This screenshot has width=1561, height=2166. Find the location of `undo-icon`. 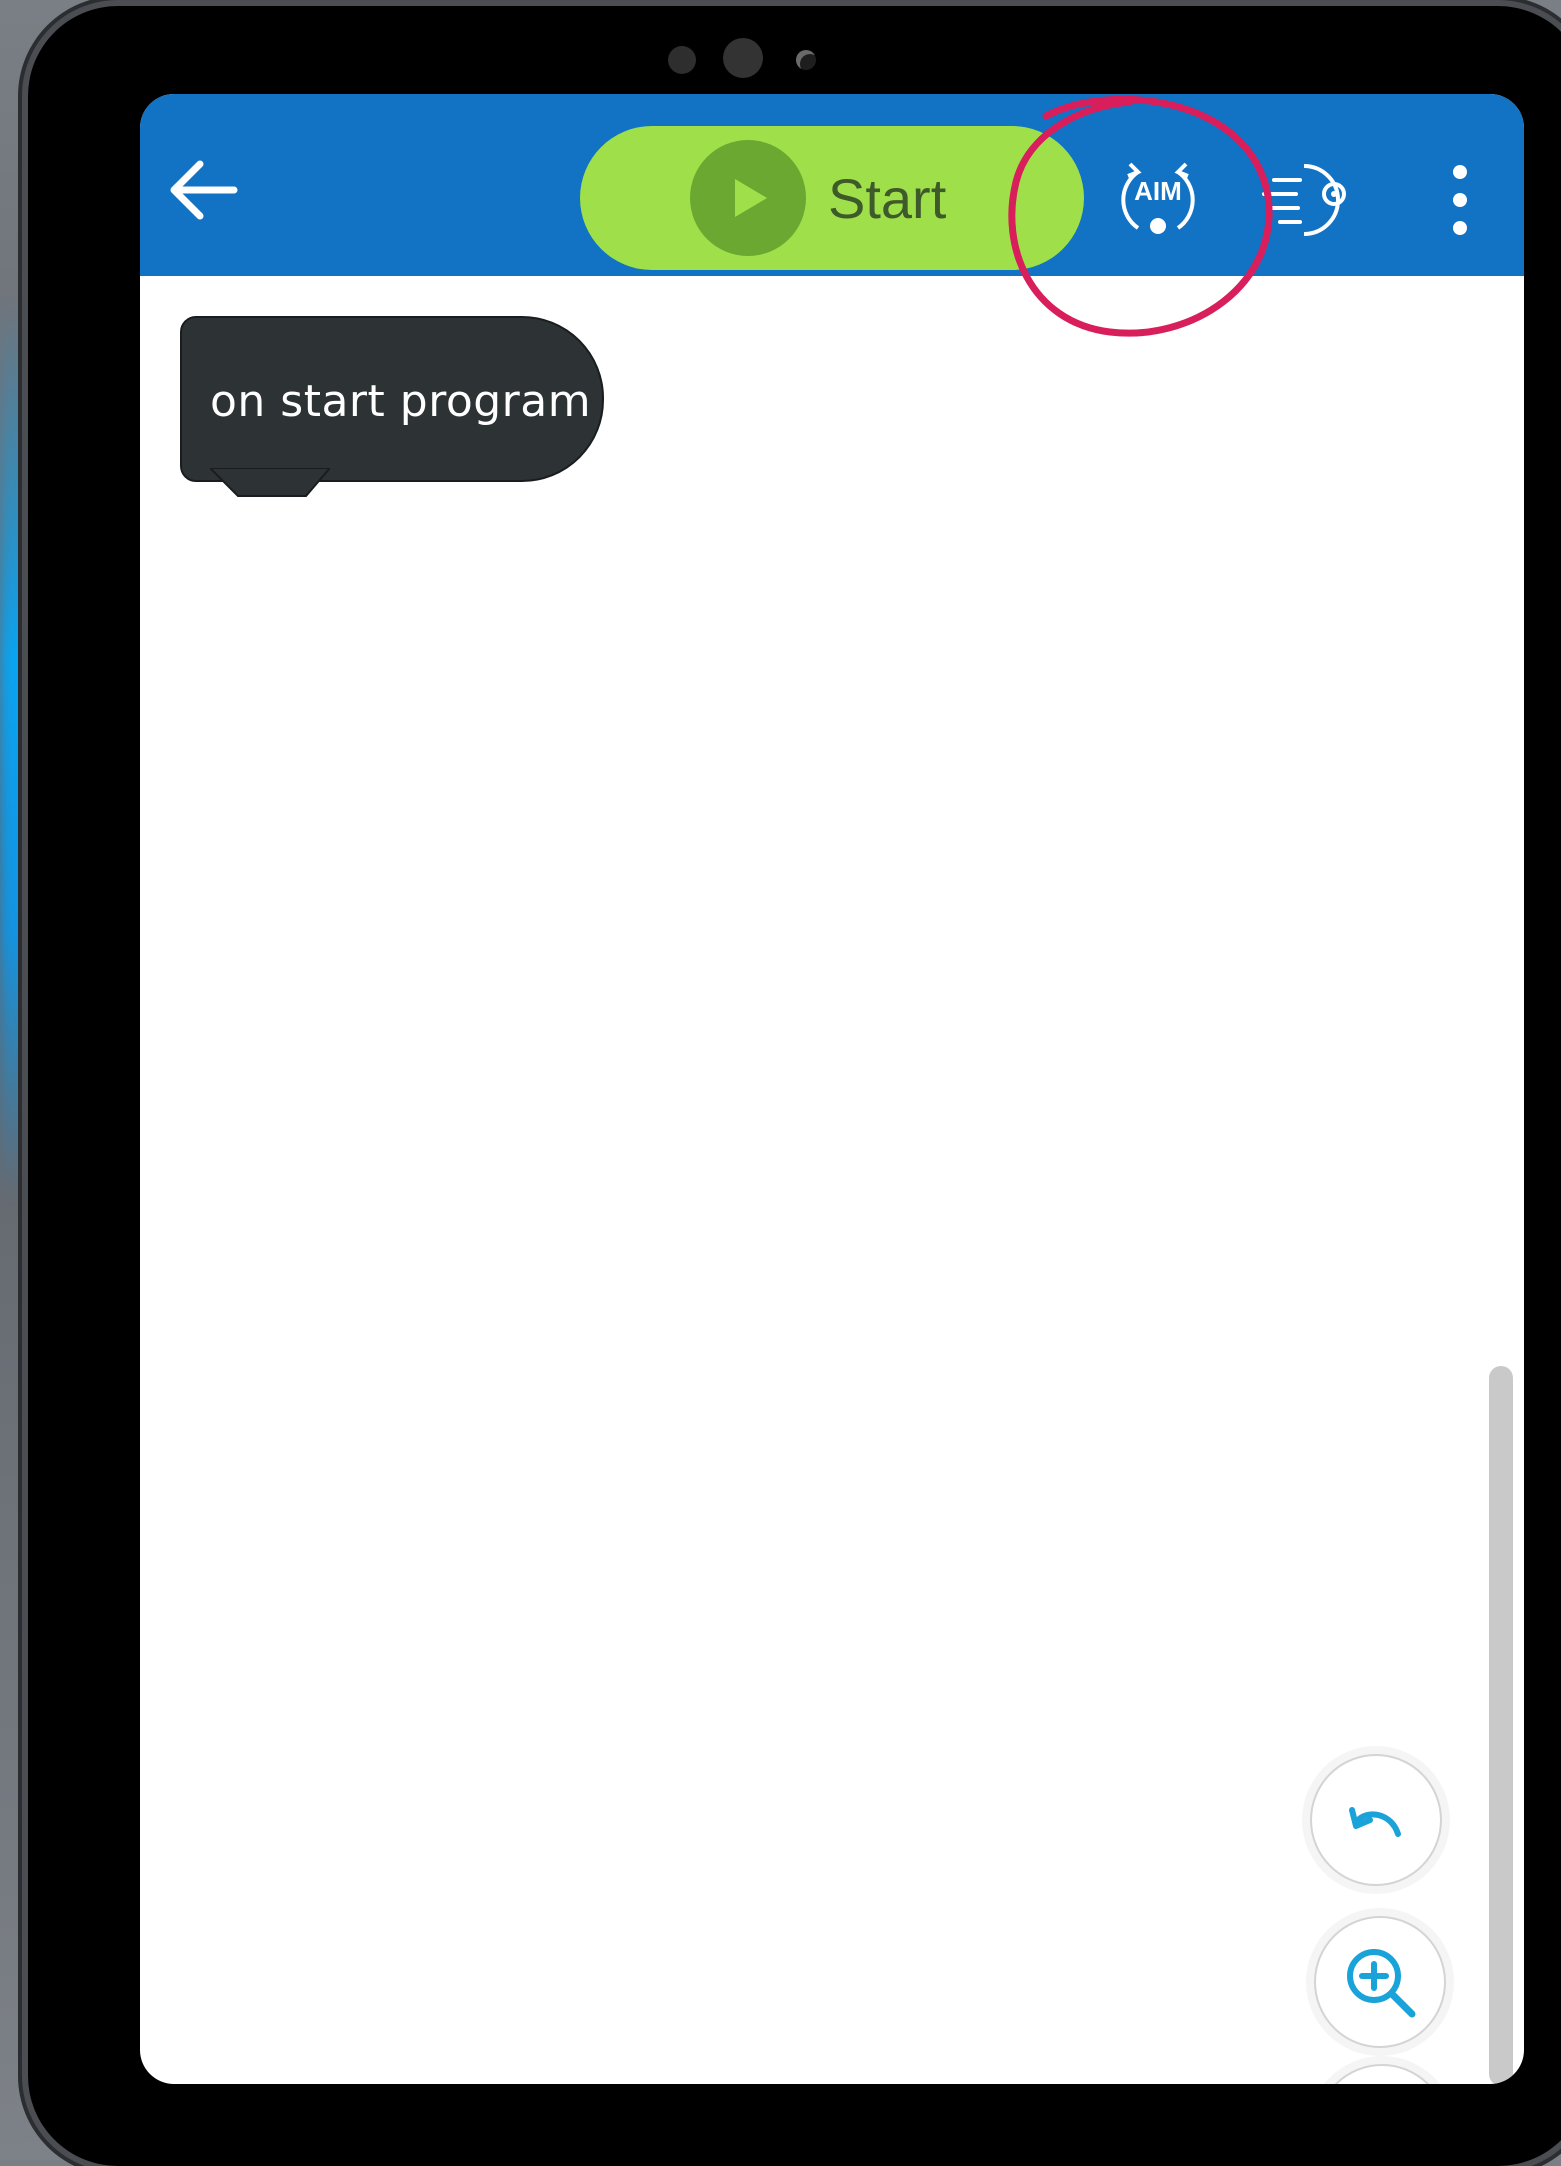

undo-icon is located at coordinates (1375, 1822).